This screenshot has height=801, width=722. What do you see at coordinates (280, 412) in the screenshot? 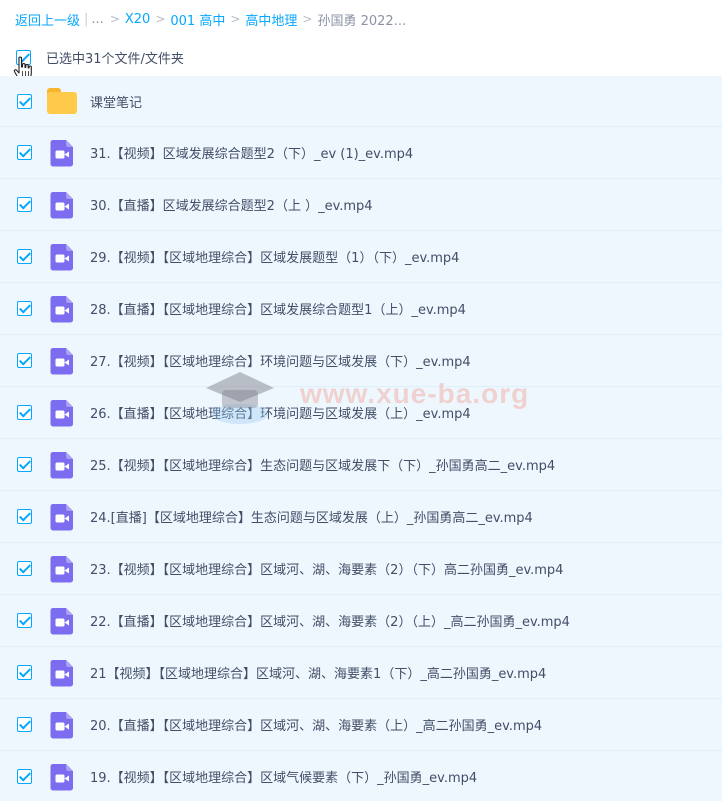
I see `file-name: 26.【直播】【区域地理综合】环境问题与区域发展（上）_ev.mp4` at bounding box center [280, 412].